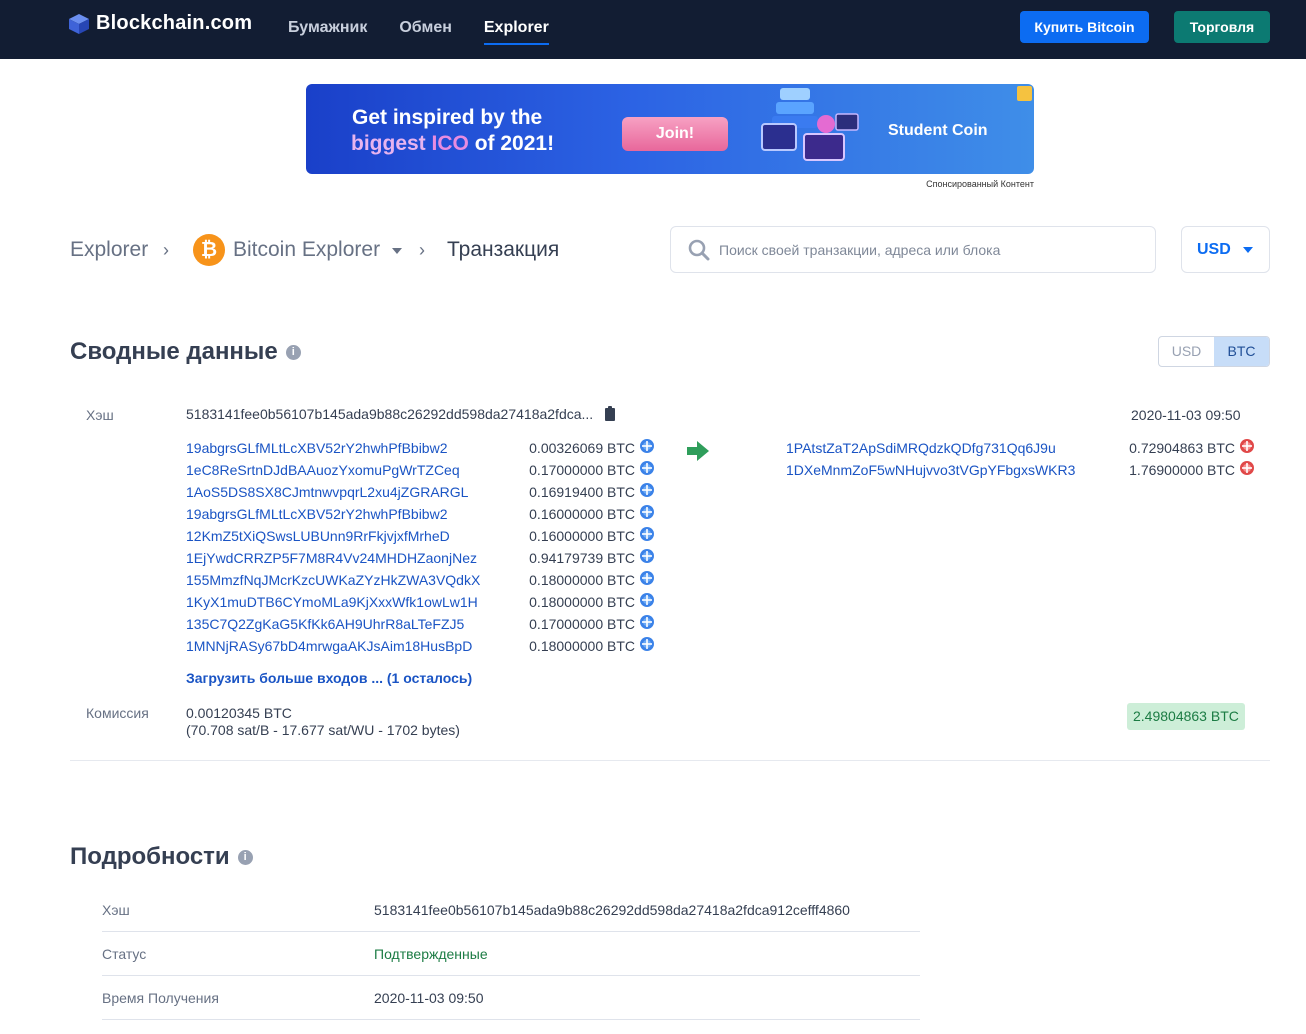  What do you see at coordinates (675, 134) in the screenshot?
I see `ad-join-button: Join!` at bounding box center [675, 134].